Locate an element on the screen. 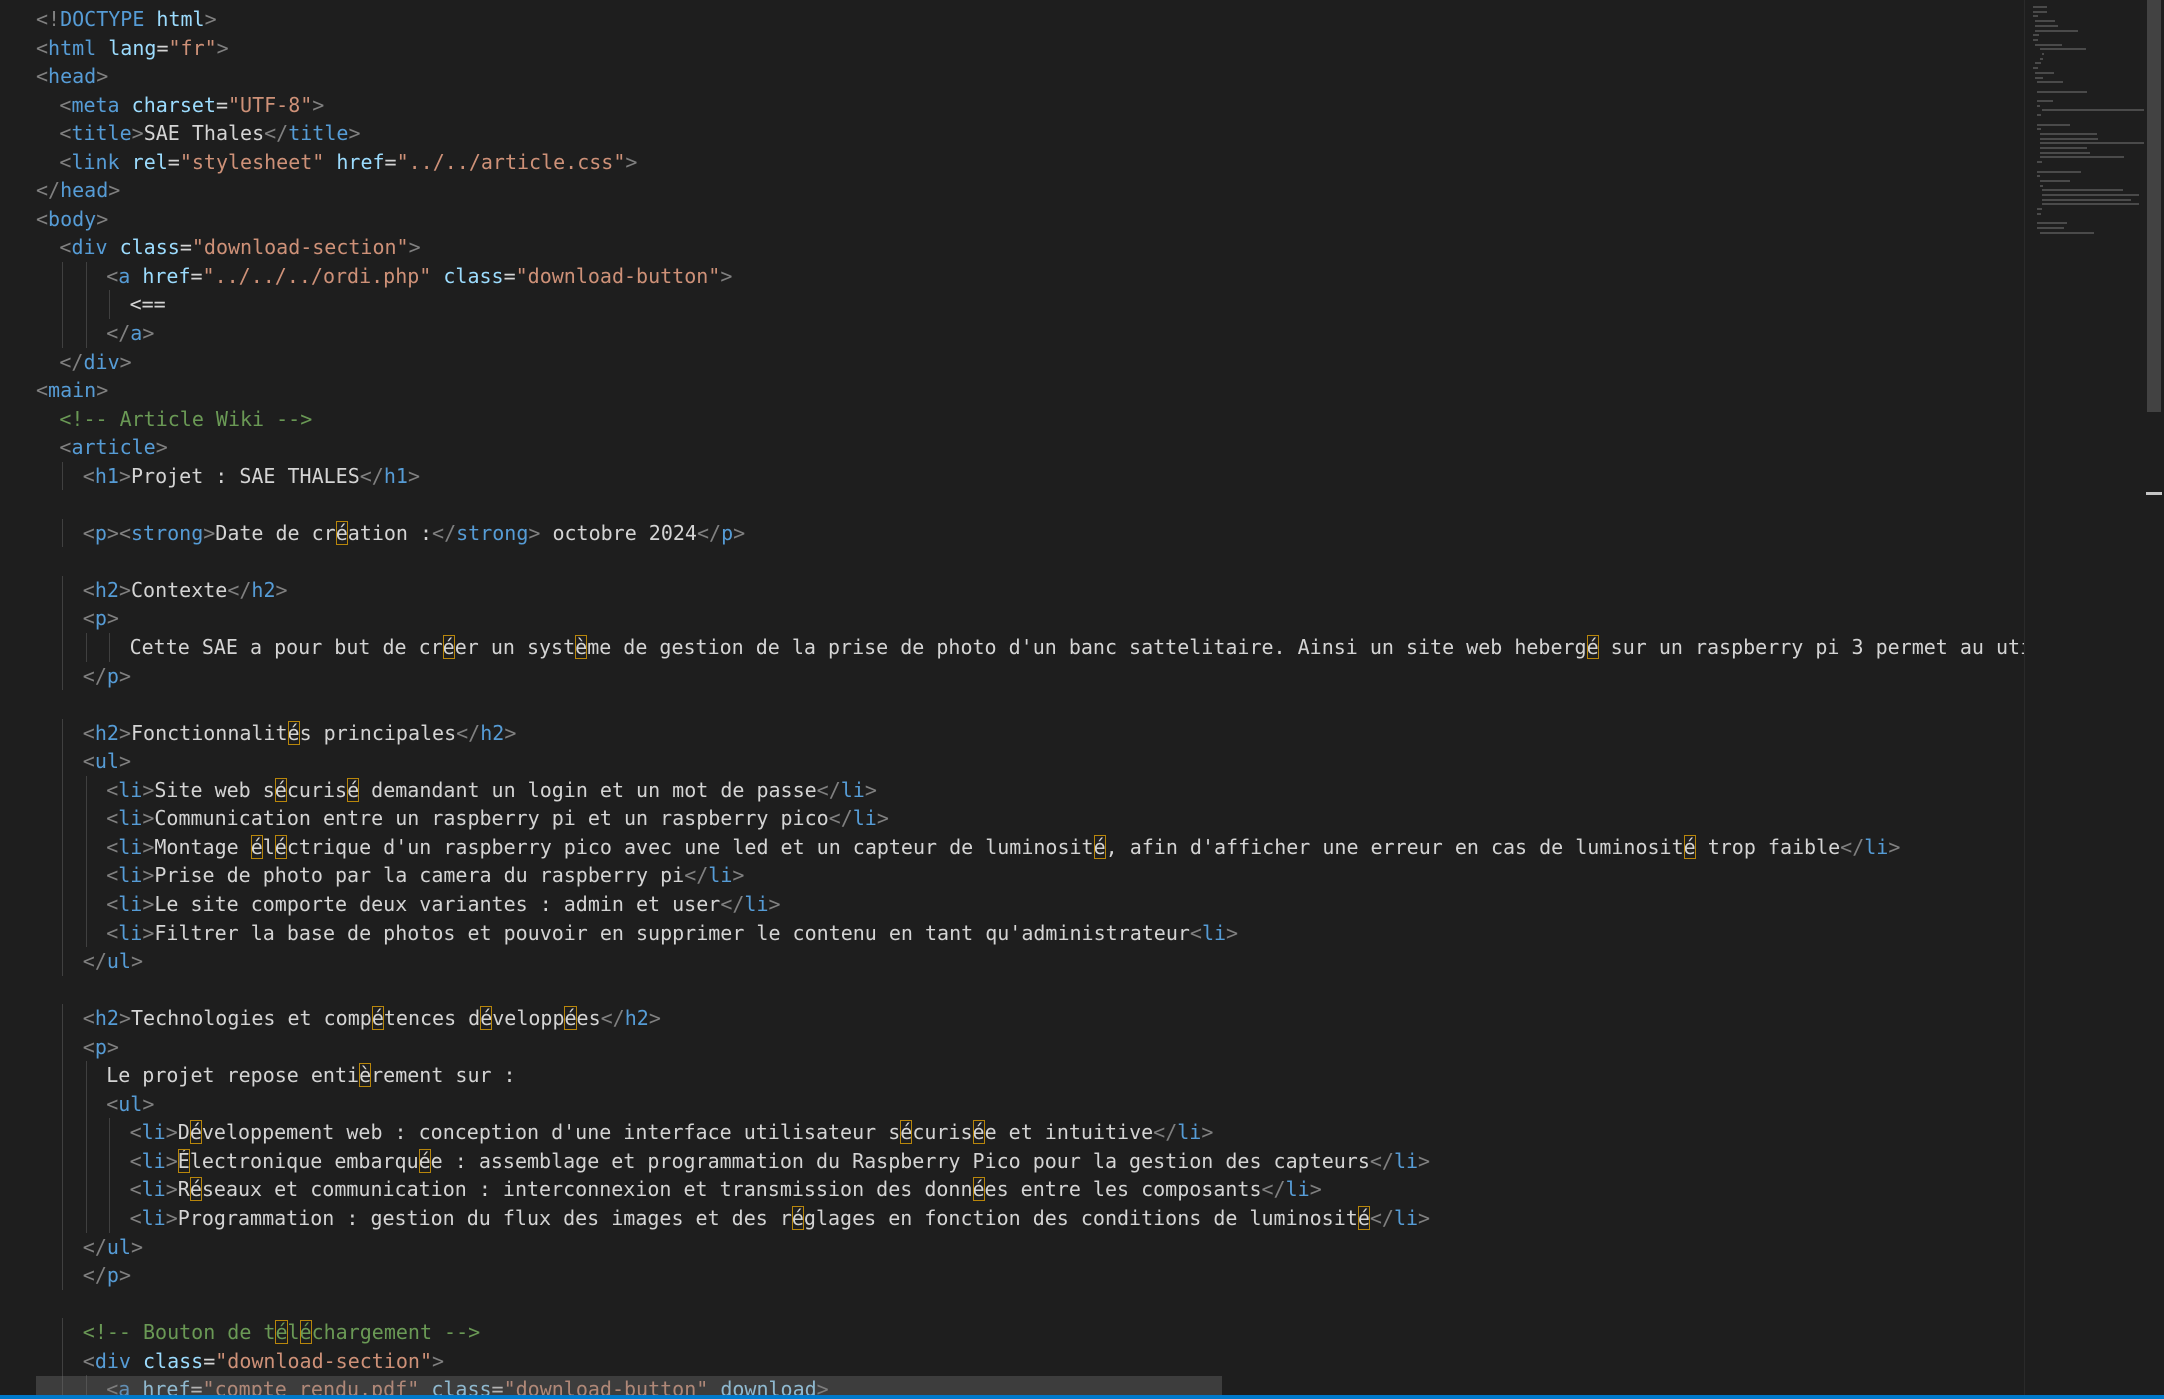 Image resolution: width=2164 pixels, height=1399 pixels. horizontal-scrollbar is located at coordinates (629, 1386).